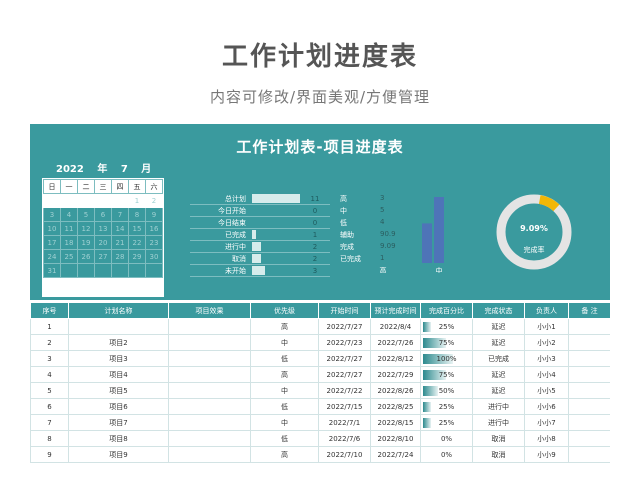 This screenshot has width=640, height=485. I want to click on cell-no: 9, so click(49, 454).